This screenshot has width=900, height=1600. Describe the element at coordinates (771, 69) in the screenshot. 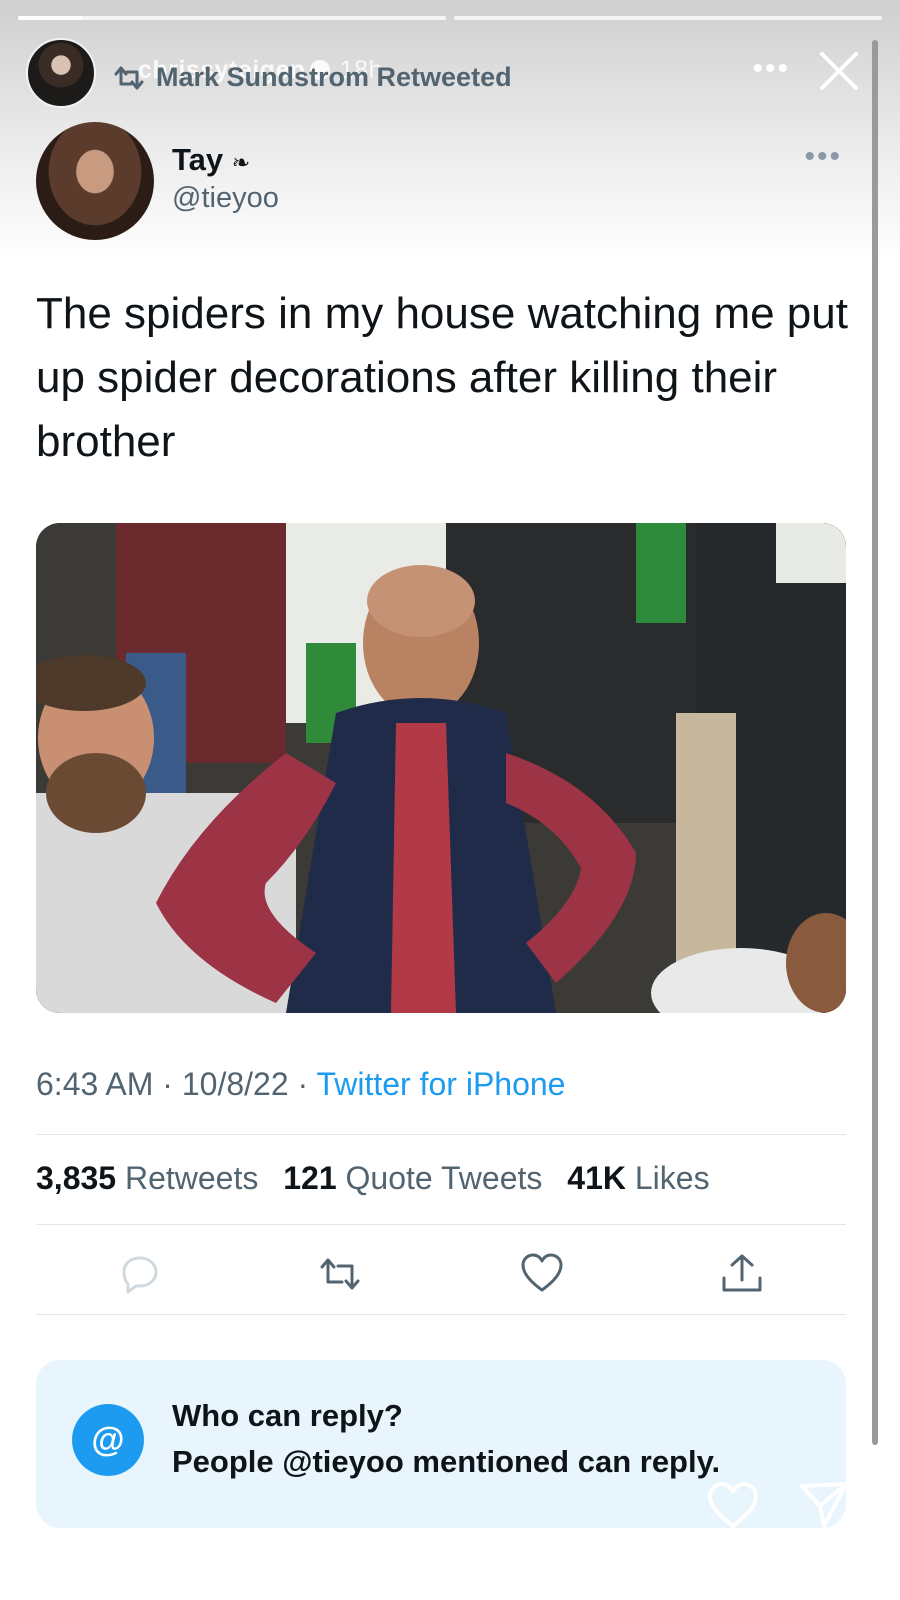

I see `story-more-options-icon: •••` at that location.